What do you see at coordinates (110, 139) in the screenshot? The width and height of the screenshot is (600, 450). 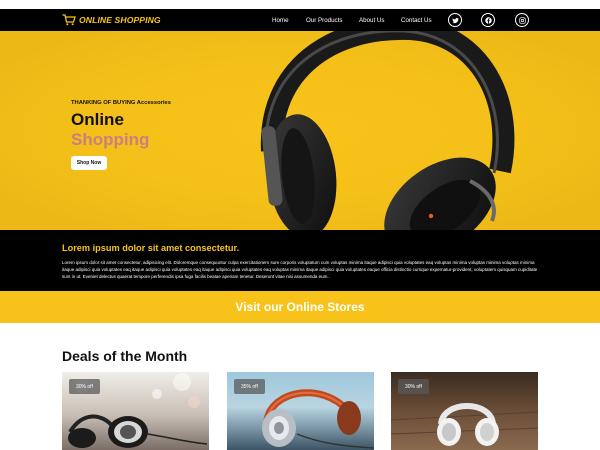 I see `hero-title-shopping: Shopping` at bounding box center [110, 139].